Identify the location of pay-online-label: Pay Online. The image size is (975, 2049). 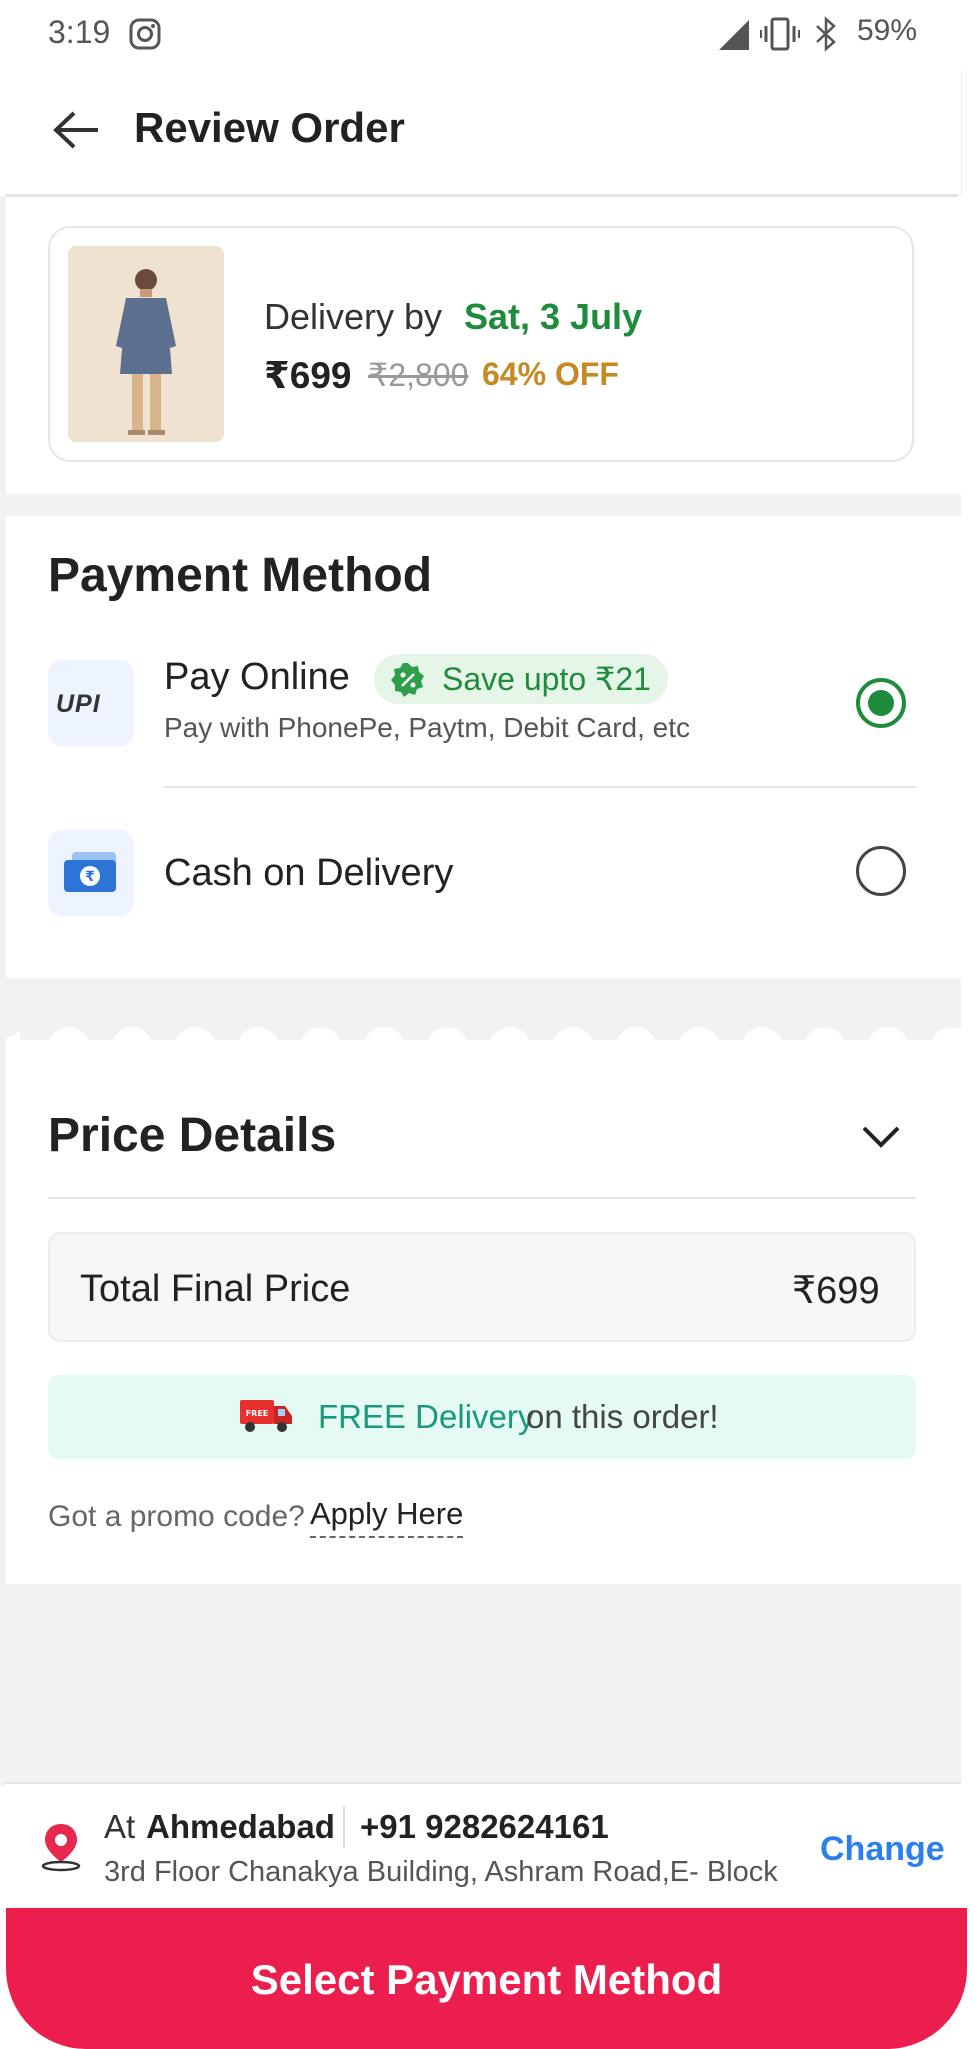
(257, 677).